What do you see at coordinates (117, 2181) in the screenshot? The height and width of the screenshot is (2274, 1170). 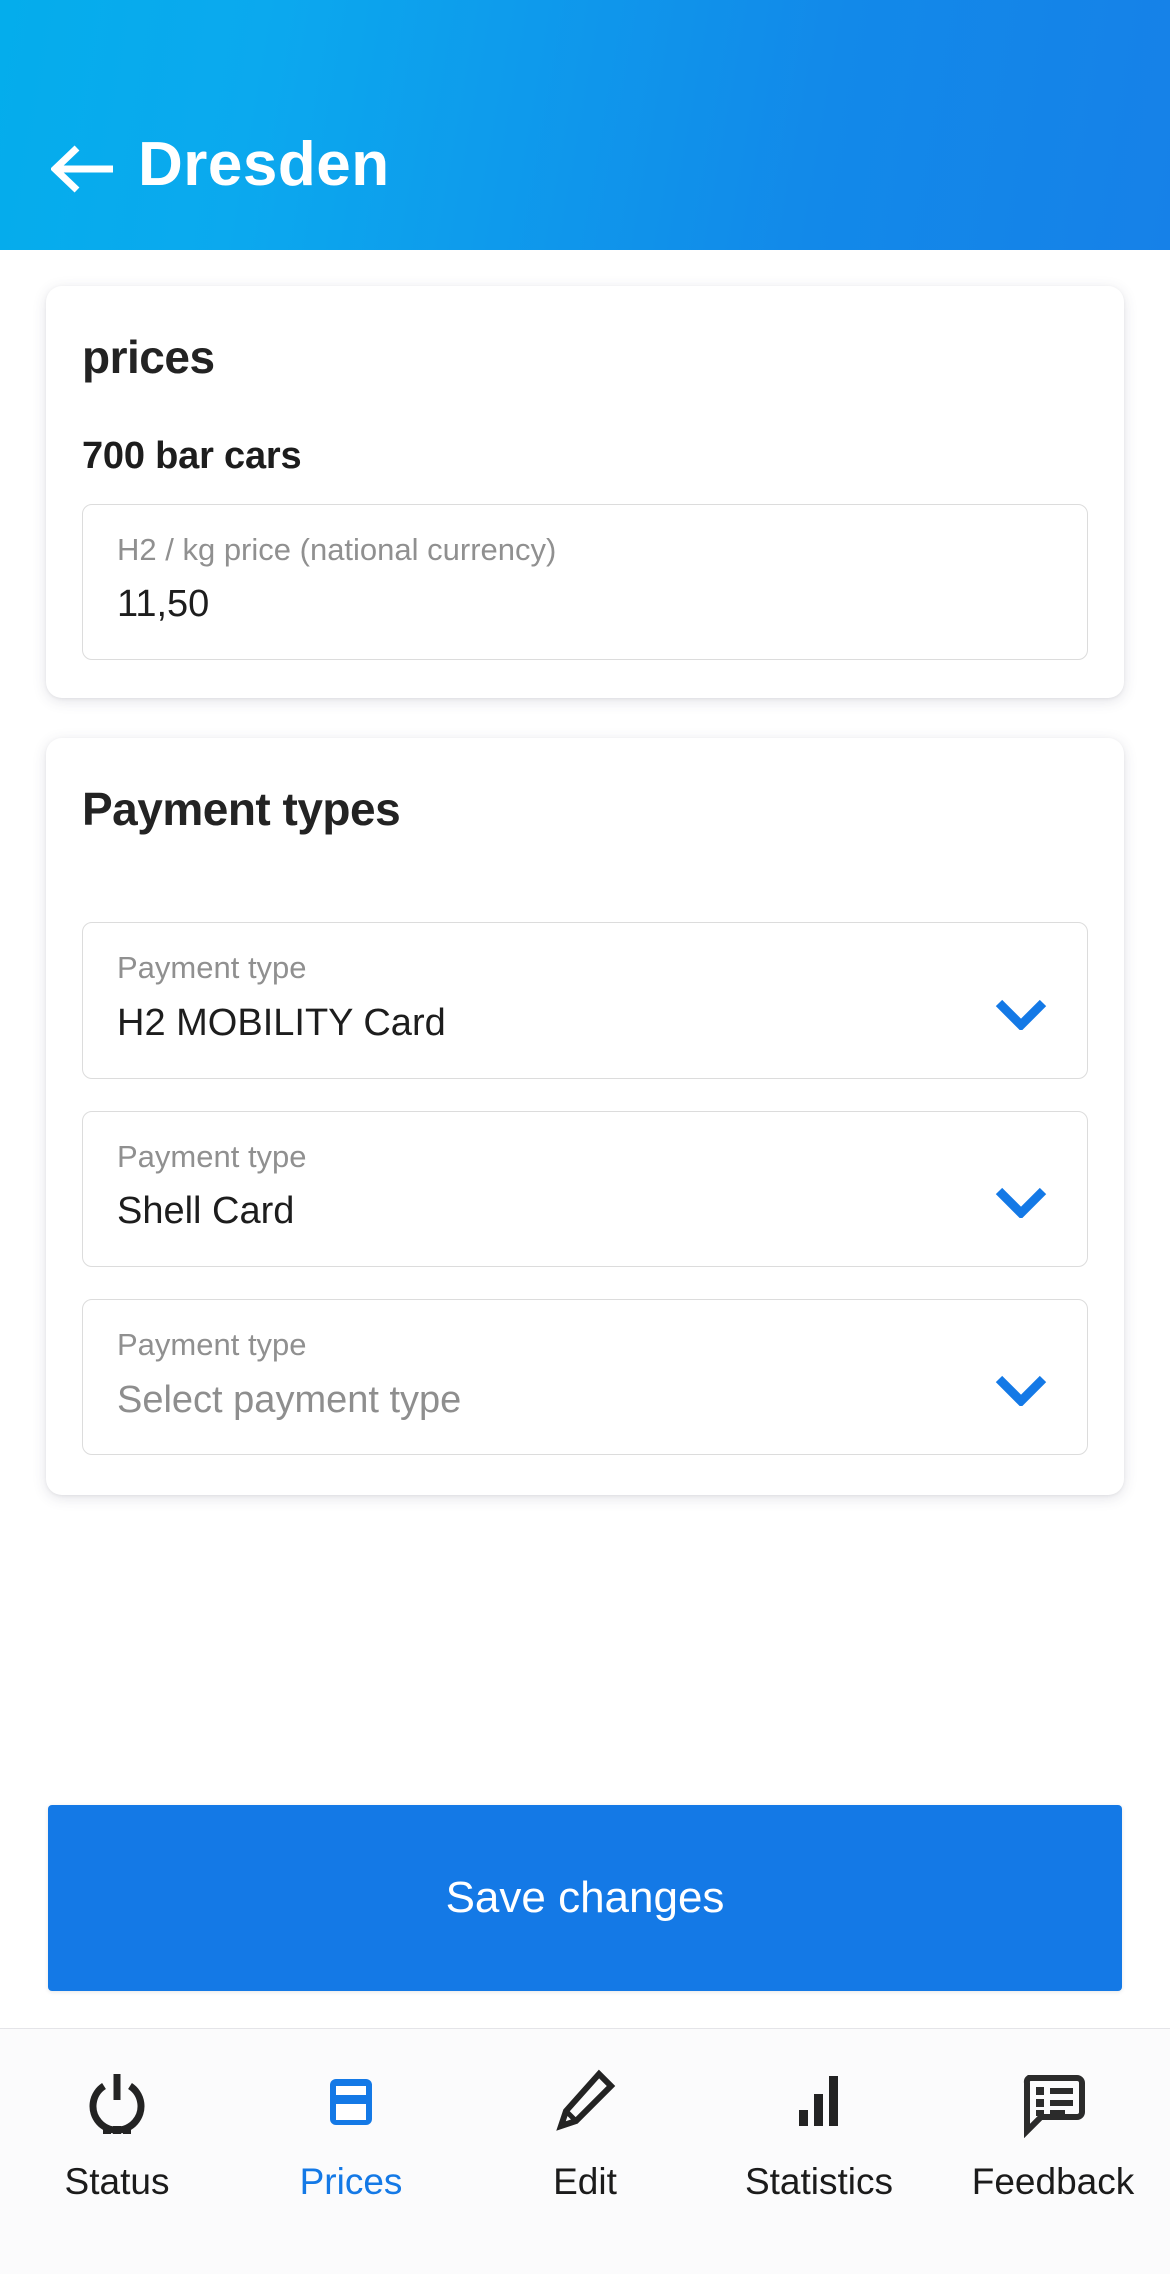 I see `nav-label-status: Status` at bounding box center [117, 2181].